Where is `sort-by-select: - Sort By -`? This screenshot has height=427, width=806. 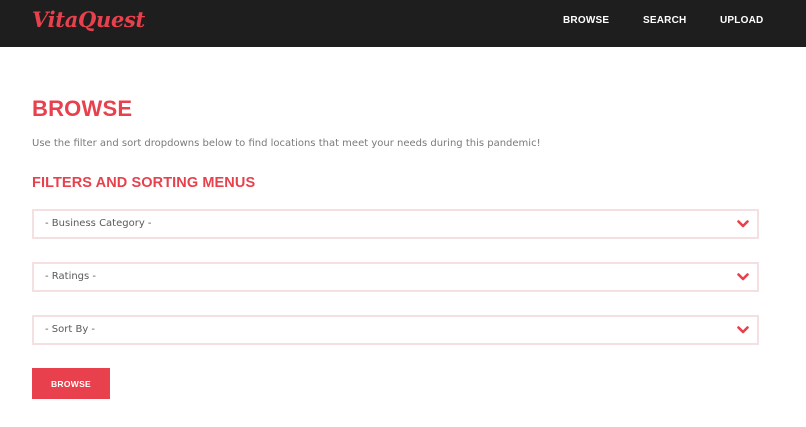 sort-by-select: - Sort By - is located at coordinates (395, 330).